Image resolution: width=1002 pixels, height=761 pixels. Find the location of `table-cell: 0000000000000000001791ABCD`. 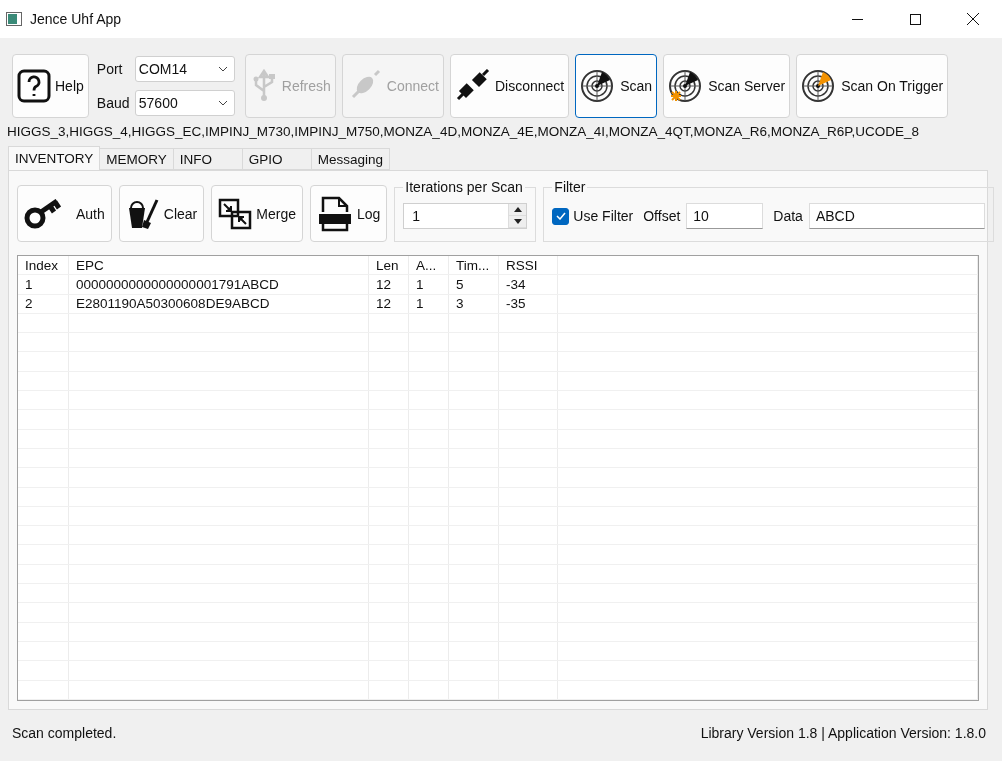

table-cell: 0000000000000000001791ABCD is located at coordinates (219, 284).